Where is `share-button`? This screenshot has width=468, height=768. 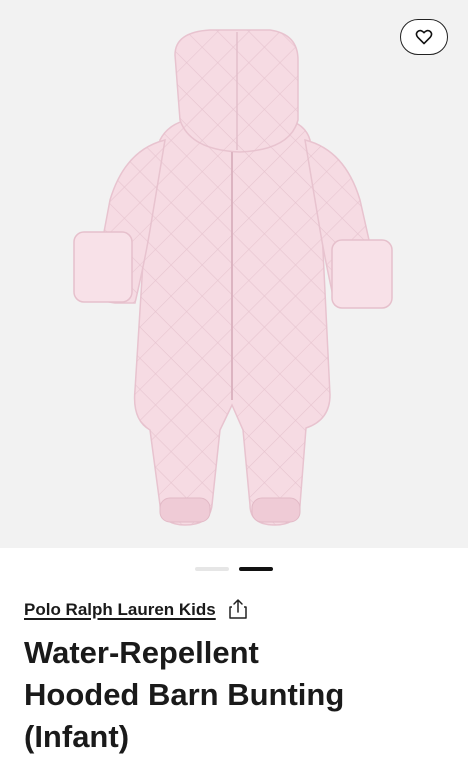
share-button is located at coordinates (239, 610).